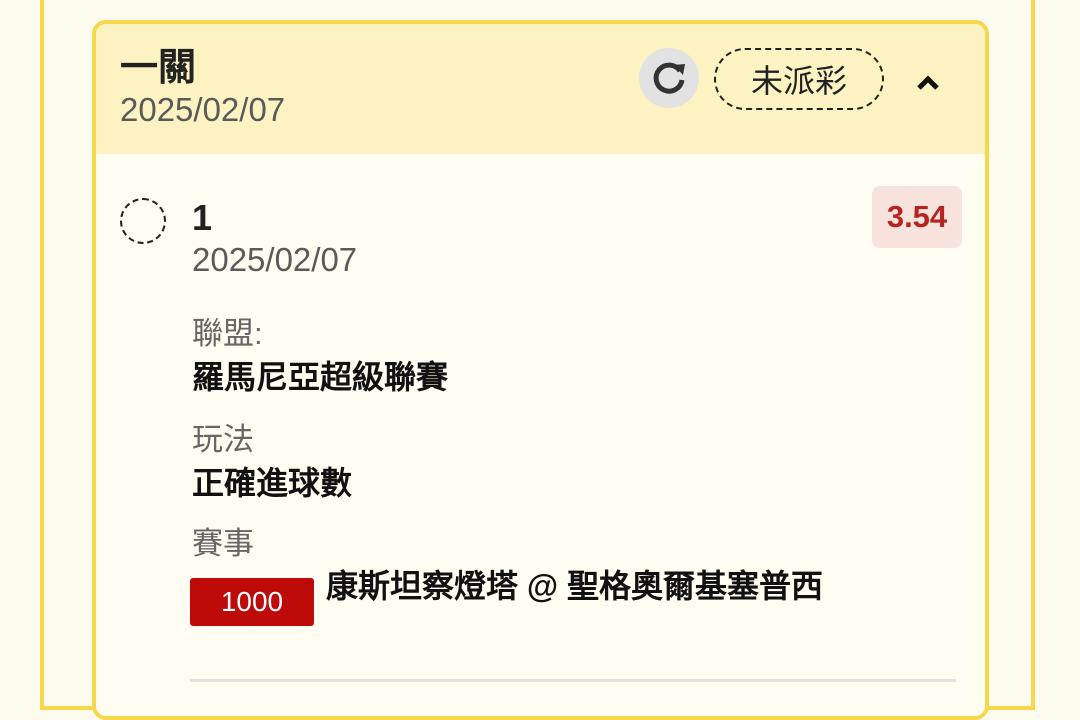 This screenshot has width=1080, height=720. I want to click on refresh-icon, so click(669, 78).